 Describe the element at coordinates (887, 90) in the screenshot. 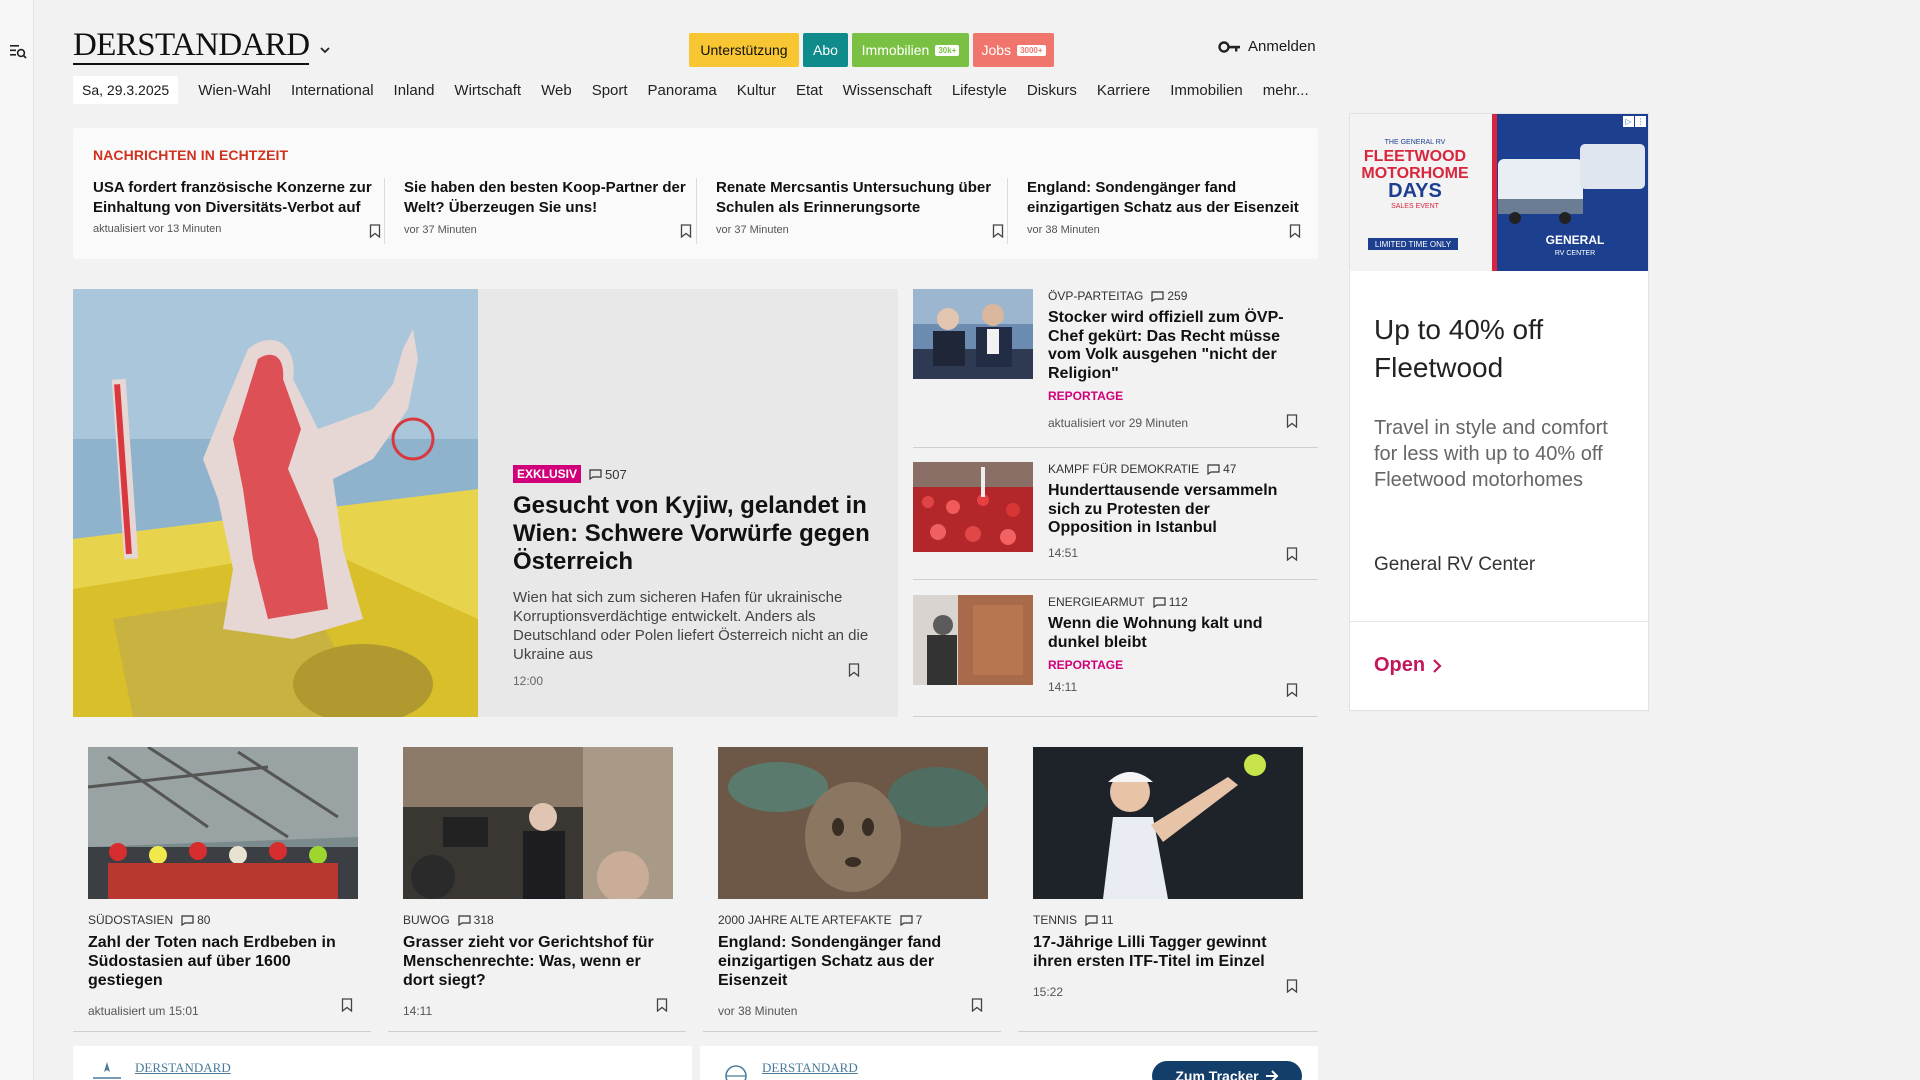

I see `nav-item-wissenschaft: Wissenschaft` at that location.